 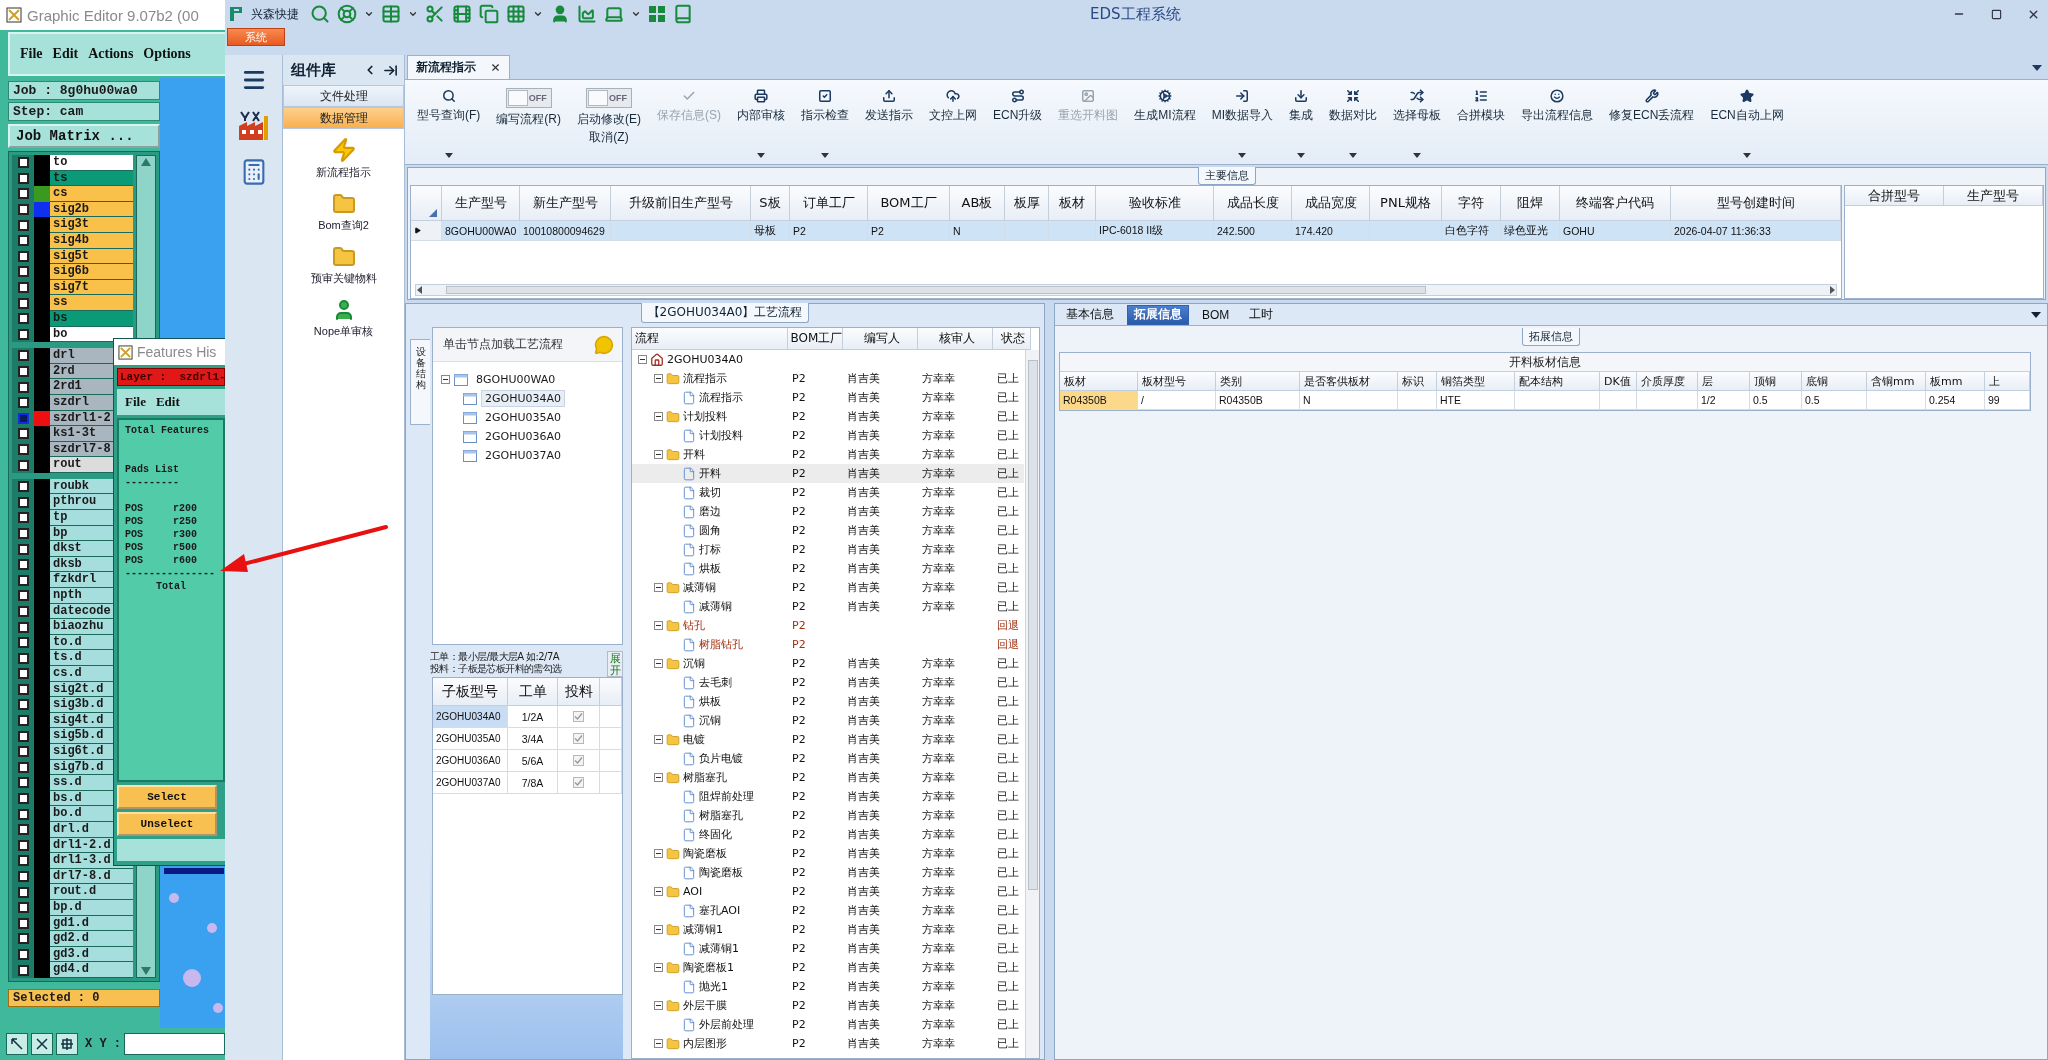 I want to click on process-row: 外层干膜 P2 肖吉美 方幸幸 已上, so click(x=828, y=1005).